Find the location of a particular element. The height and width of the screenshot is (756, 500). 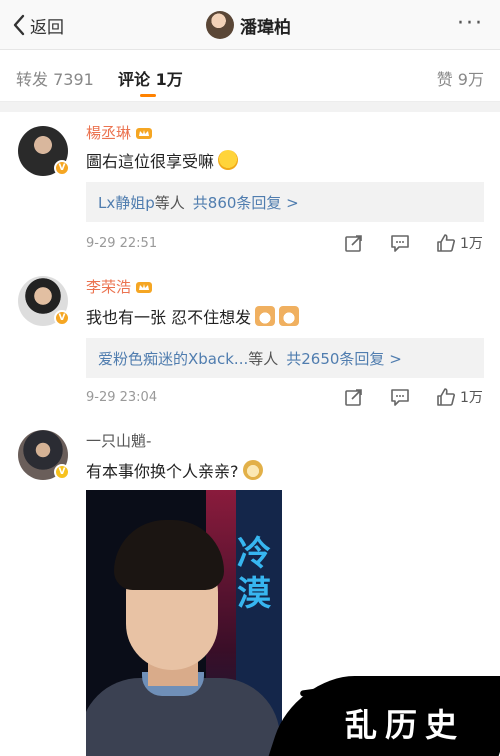

comment-text: 我也有一张 忍不住想发 is located at coordinates (193, 316).